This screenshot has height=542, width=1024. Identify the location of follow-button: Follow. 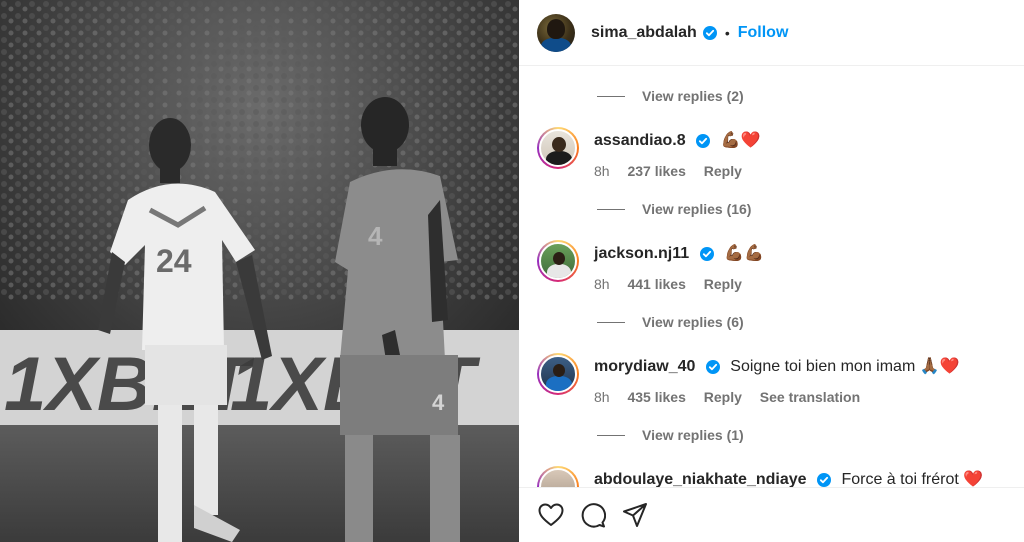
(763, 33).